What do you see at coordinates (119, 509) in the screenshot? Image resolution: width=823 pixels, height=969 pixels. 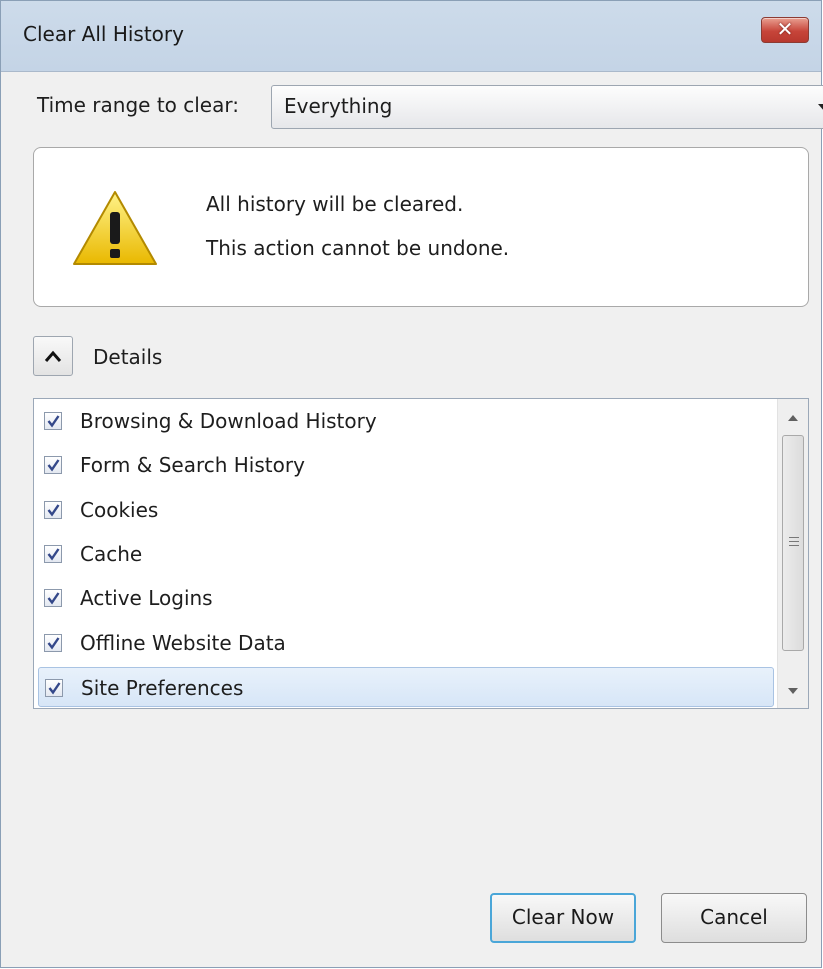 I see `list-item-label: Cookies` at bounding box center [119, 509].